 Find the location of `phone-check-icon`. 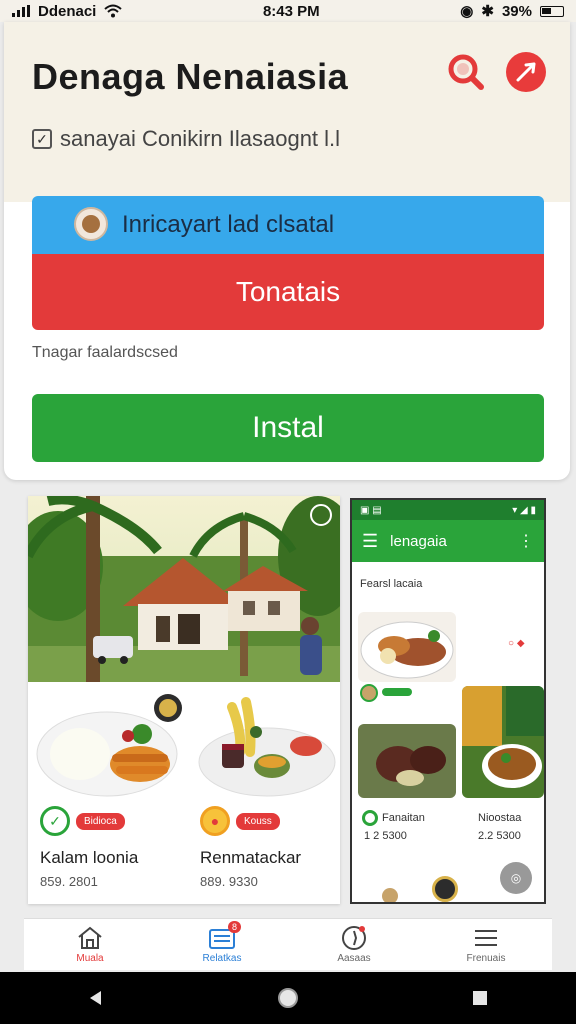

phone-check-icon is located at coordinates (370, 818).